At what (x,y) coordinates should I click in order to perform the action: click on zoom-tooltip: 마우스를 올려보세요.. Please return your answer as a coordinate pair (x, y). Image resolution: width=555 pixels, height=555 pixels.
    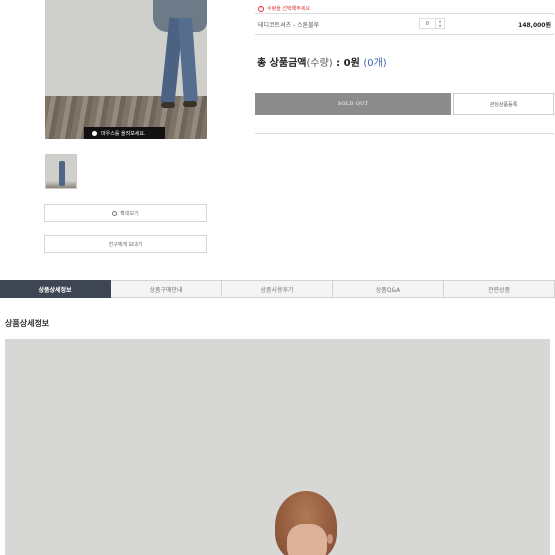
    Looking at the image, I should click on (124, 133).